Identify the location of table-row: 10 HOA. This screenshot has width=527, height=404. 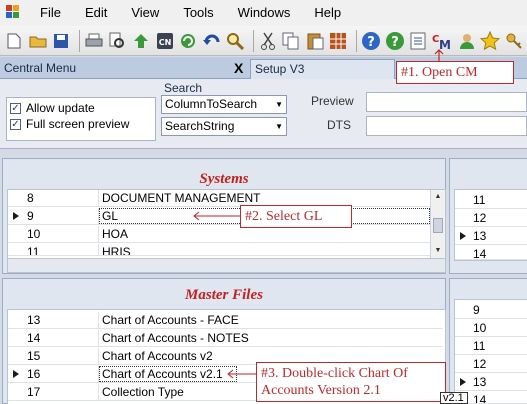
(219, 234).